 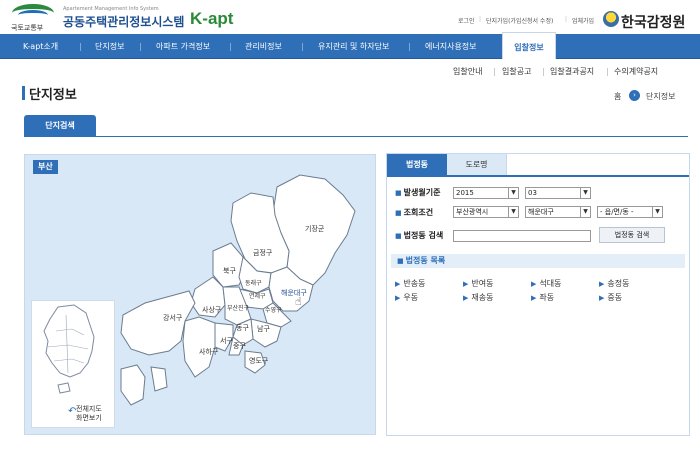 What do you see at coordinates (183, 46) in the screenshot?
I see `nav-item-price: 아파트 가격정보` at bounding box center [183, 46].